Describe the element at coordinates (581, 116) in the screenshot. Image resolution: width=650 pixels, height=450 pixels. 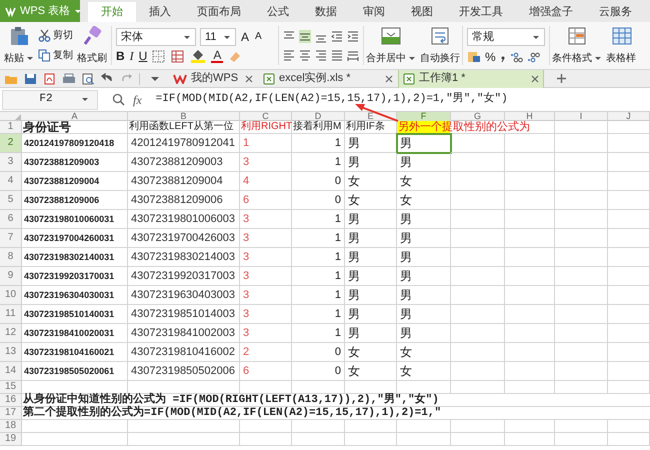
I see `column-header: I` at that location.